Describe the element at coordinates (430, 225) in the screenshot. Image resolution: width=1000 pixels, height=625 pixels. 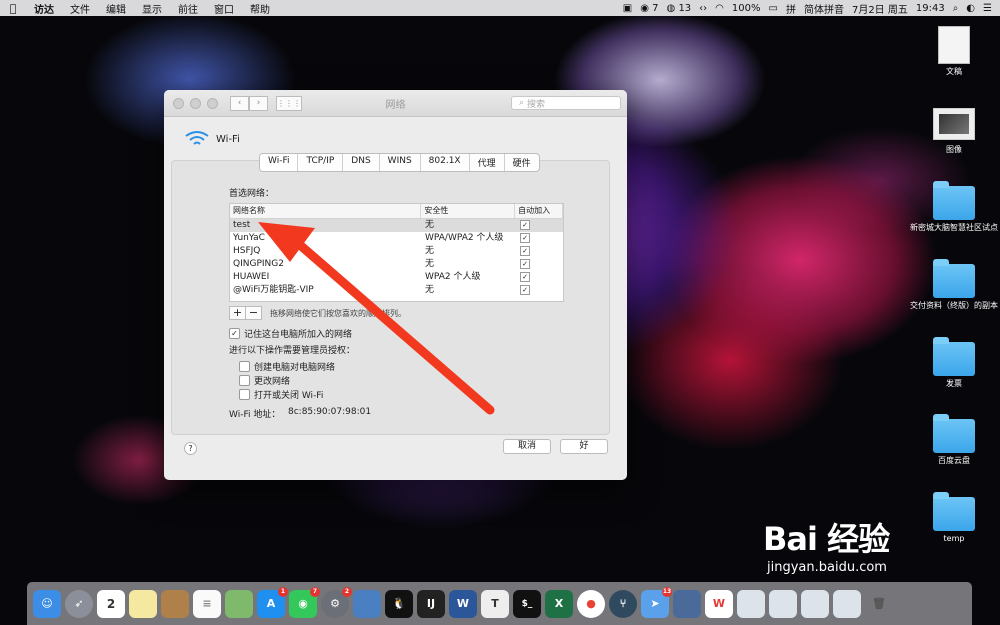
I see `network-security: 无` at that location.